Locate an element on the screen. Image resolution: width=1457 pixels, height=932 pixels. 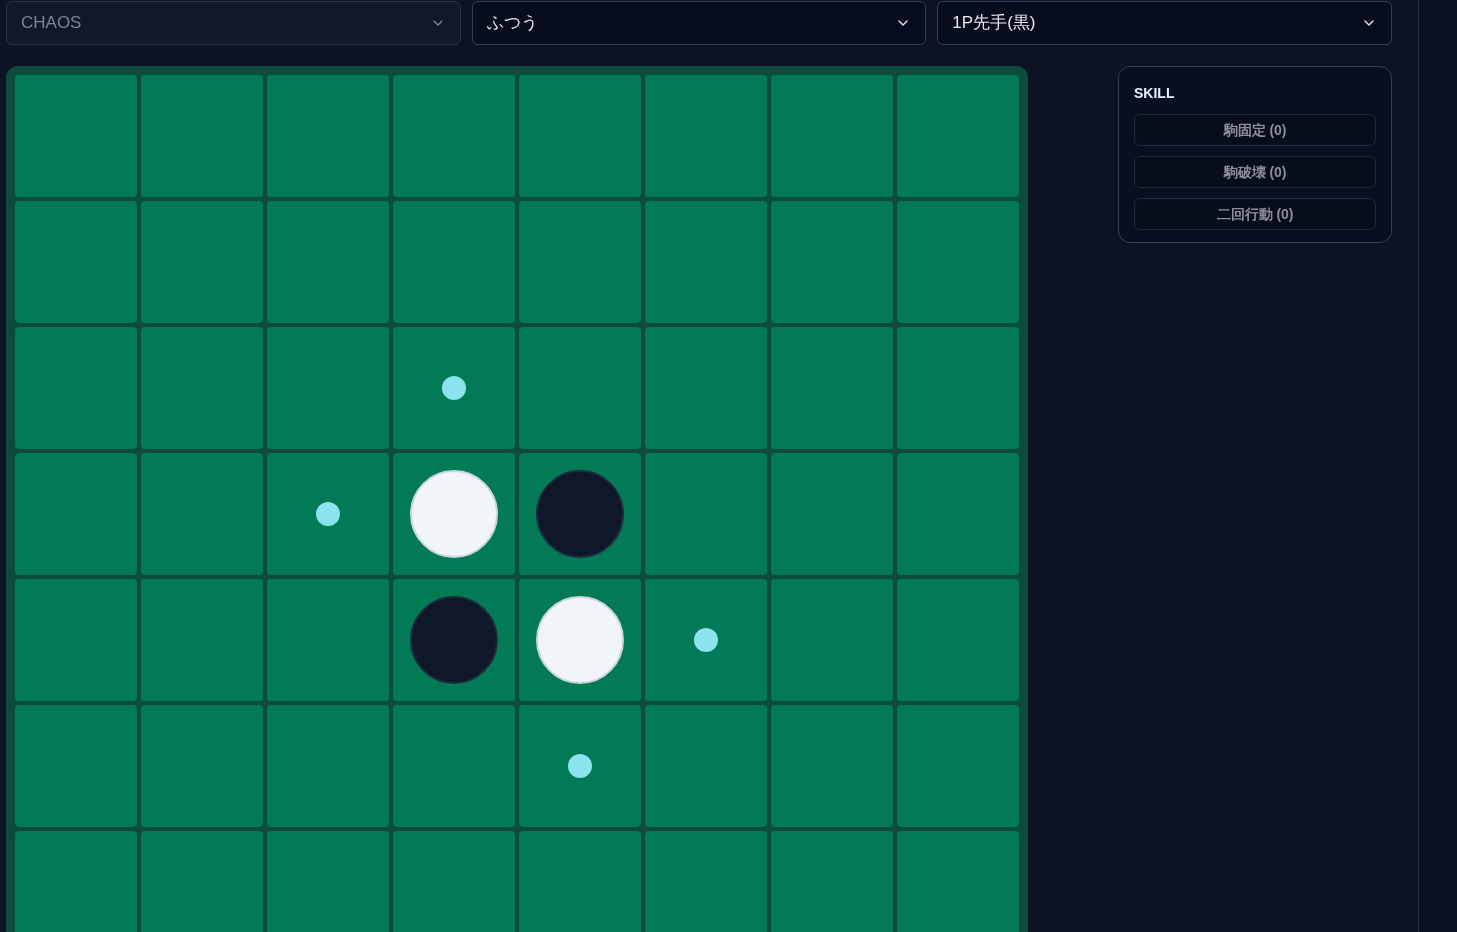
dropdown-select: ふつう is located at coordinates (699, 23).